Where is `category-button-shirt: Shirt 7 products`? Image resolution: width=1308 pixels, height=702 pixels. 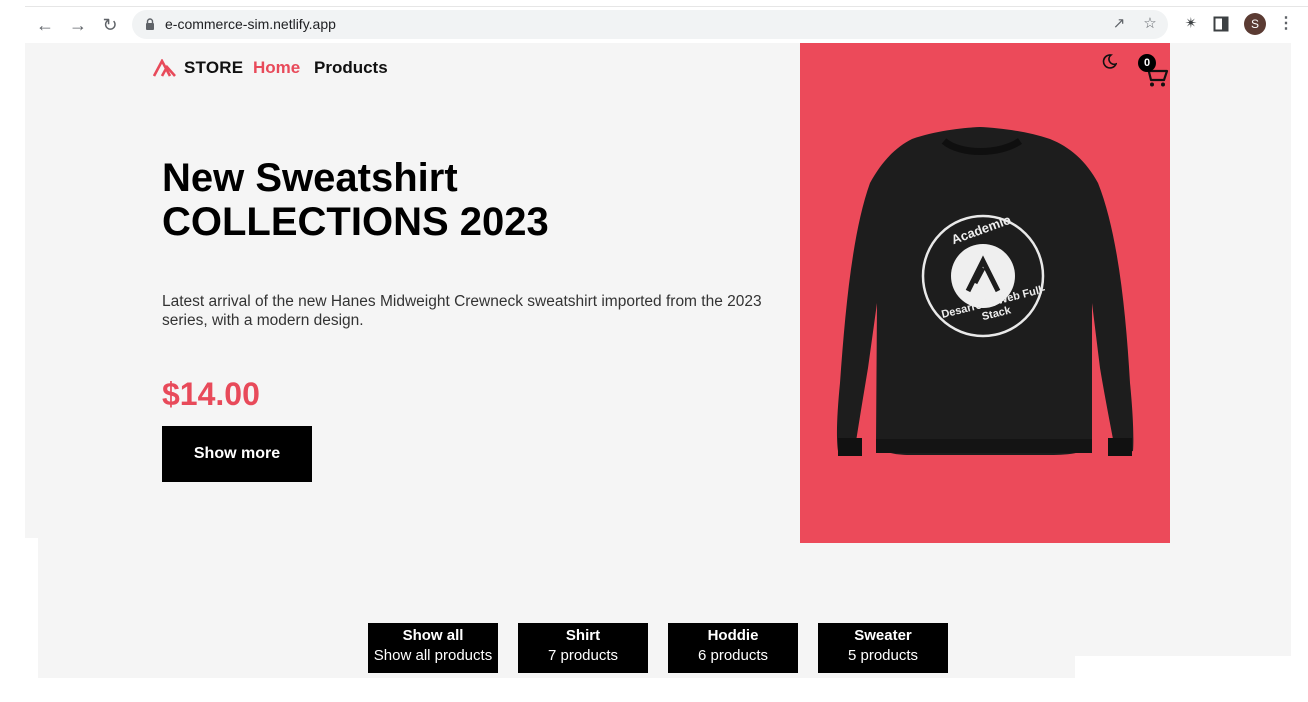
category-button-shirt: Shirt 7 products is located at coordinates (583, 648).